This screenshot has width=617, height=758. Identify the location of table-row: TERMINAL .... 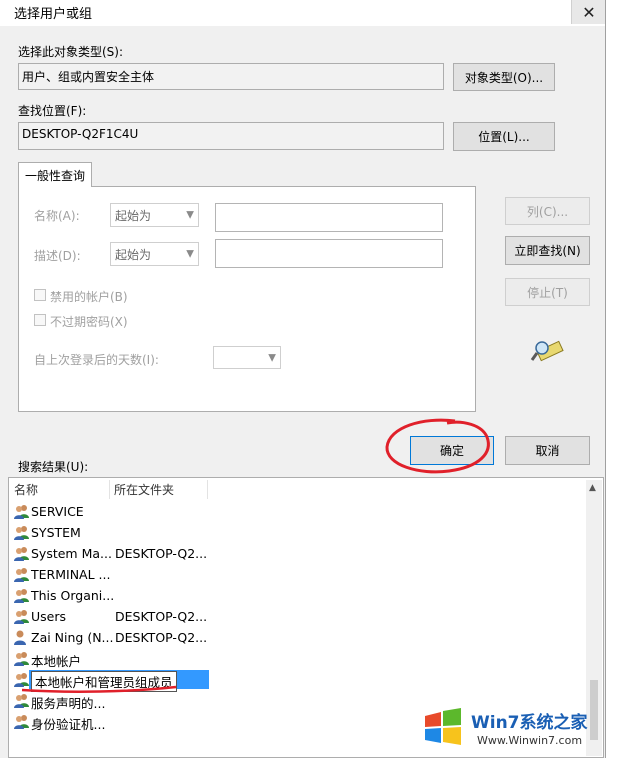
(306, 574).